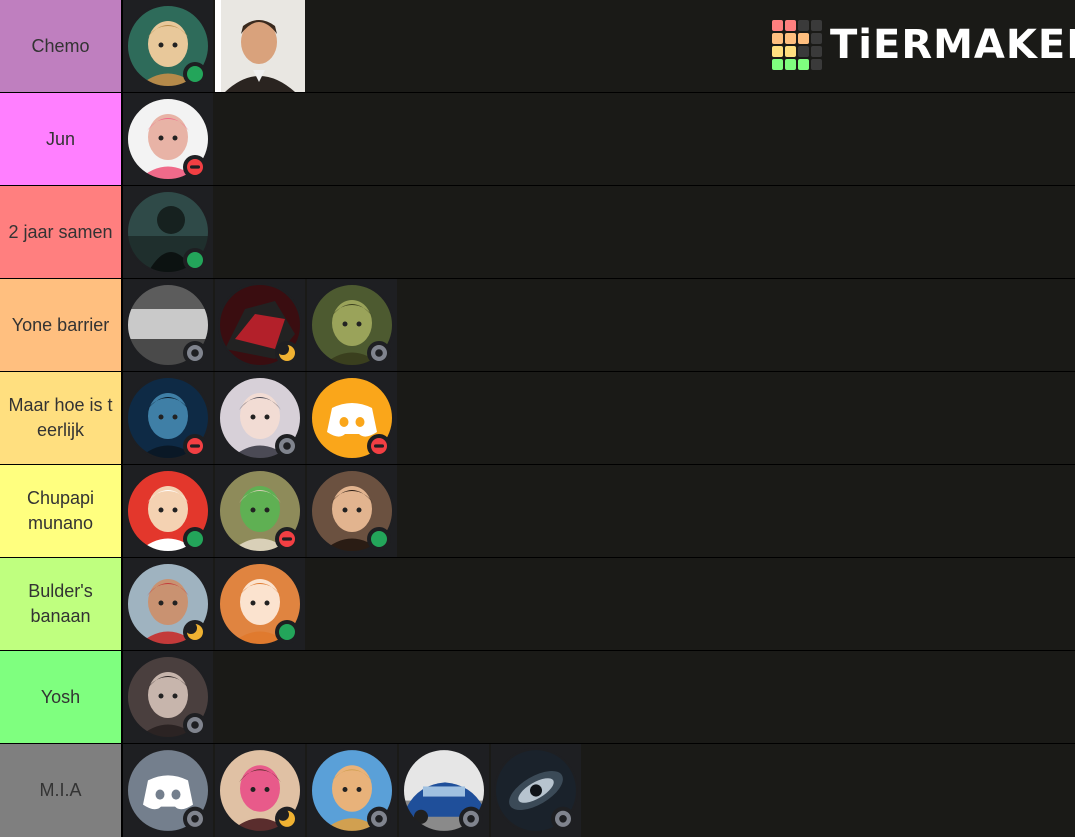 Image resolution: width=1075 pixels, height=837 pixels. What do you see at coordinates (61, 697) in the screenshot?
I see `tier-label: Yosh` at bounding box center [61, 697].